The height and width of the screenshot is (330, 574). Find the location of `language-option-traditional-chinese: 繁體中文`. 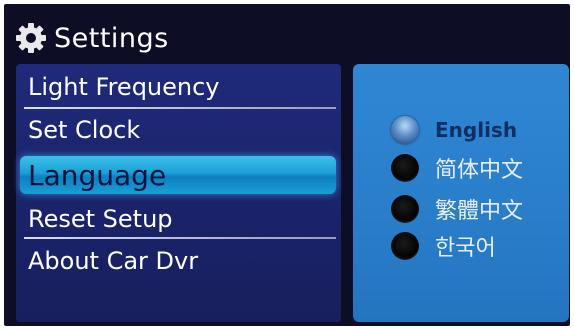

language-option-traditional-chinese: 繁體中文 is located at coordinates (457, 209).